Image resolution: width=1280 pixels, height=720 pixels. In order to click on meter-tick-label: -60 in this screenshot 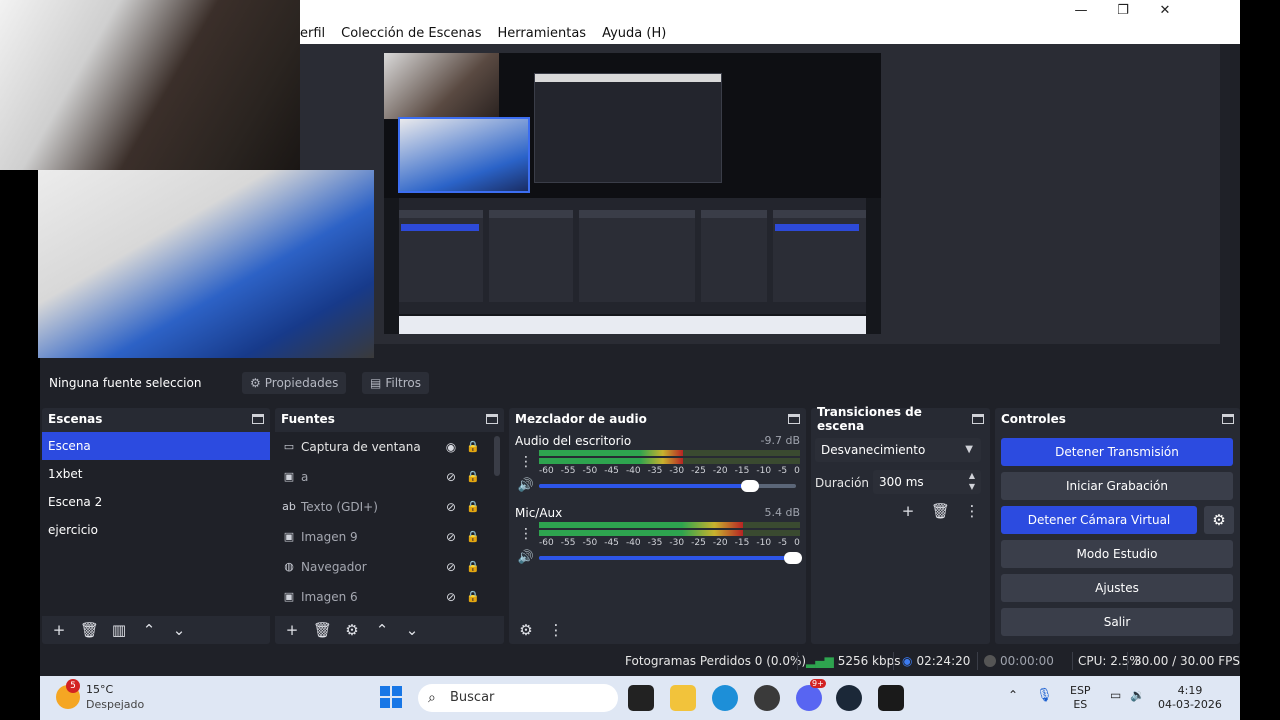, I will do `click(546, 471)`.